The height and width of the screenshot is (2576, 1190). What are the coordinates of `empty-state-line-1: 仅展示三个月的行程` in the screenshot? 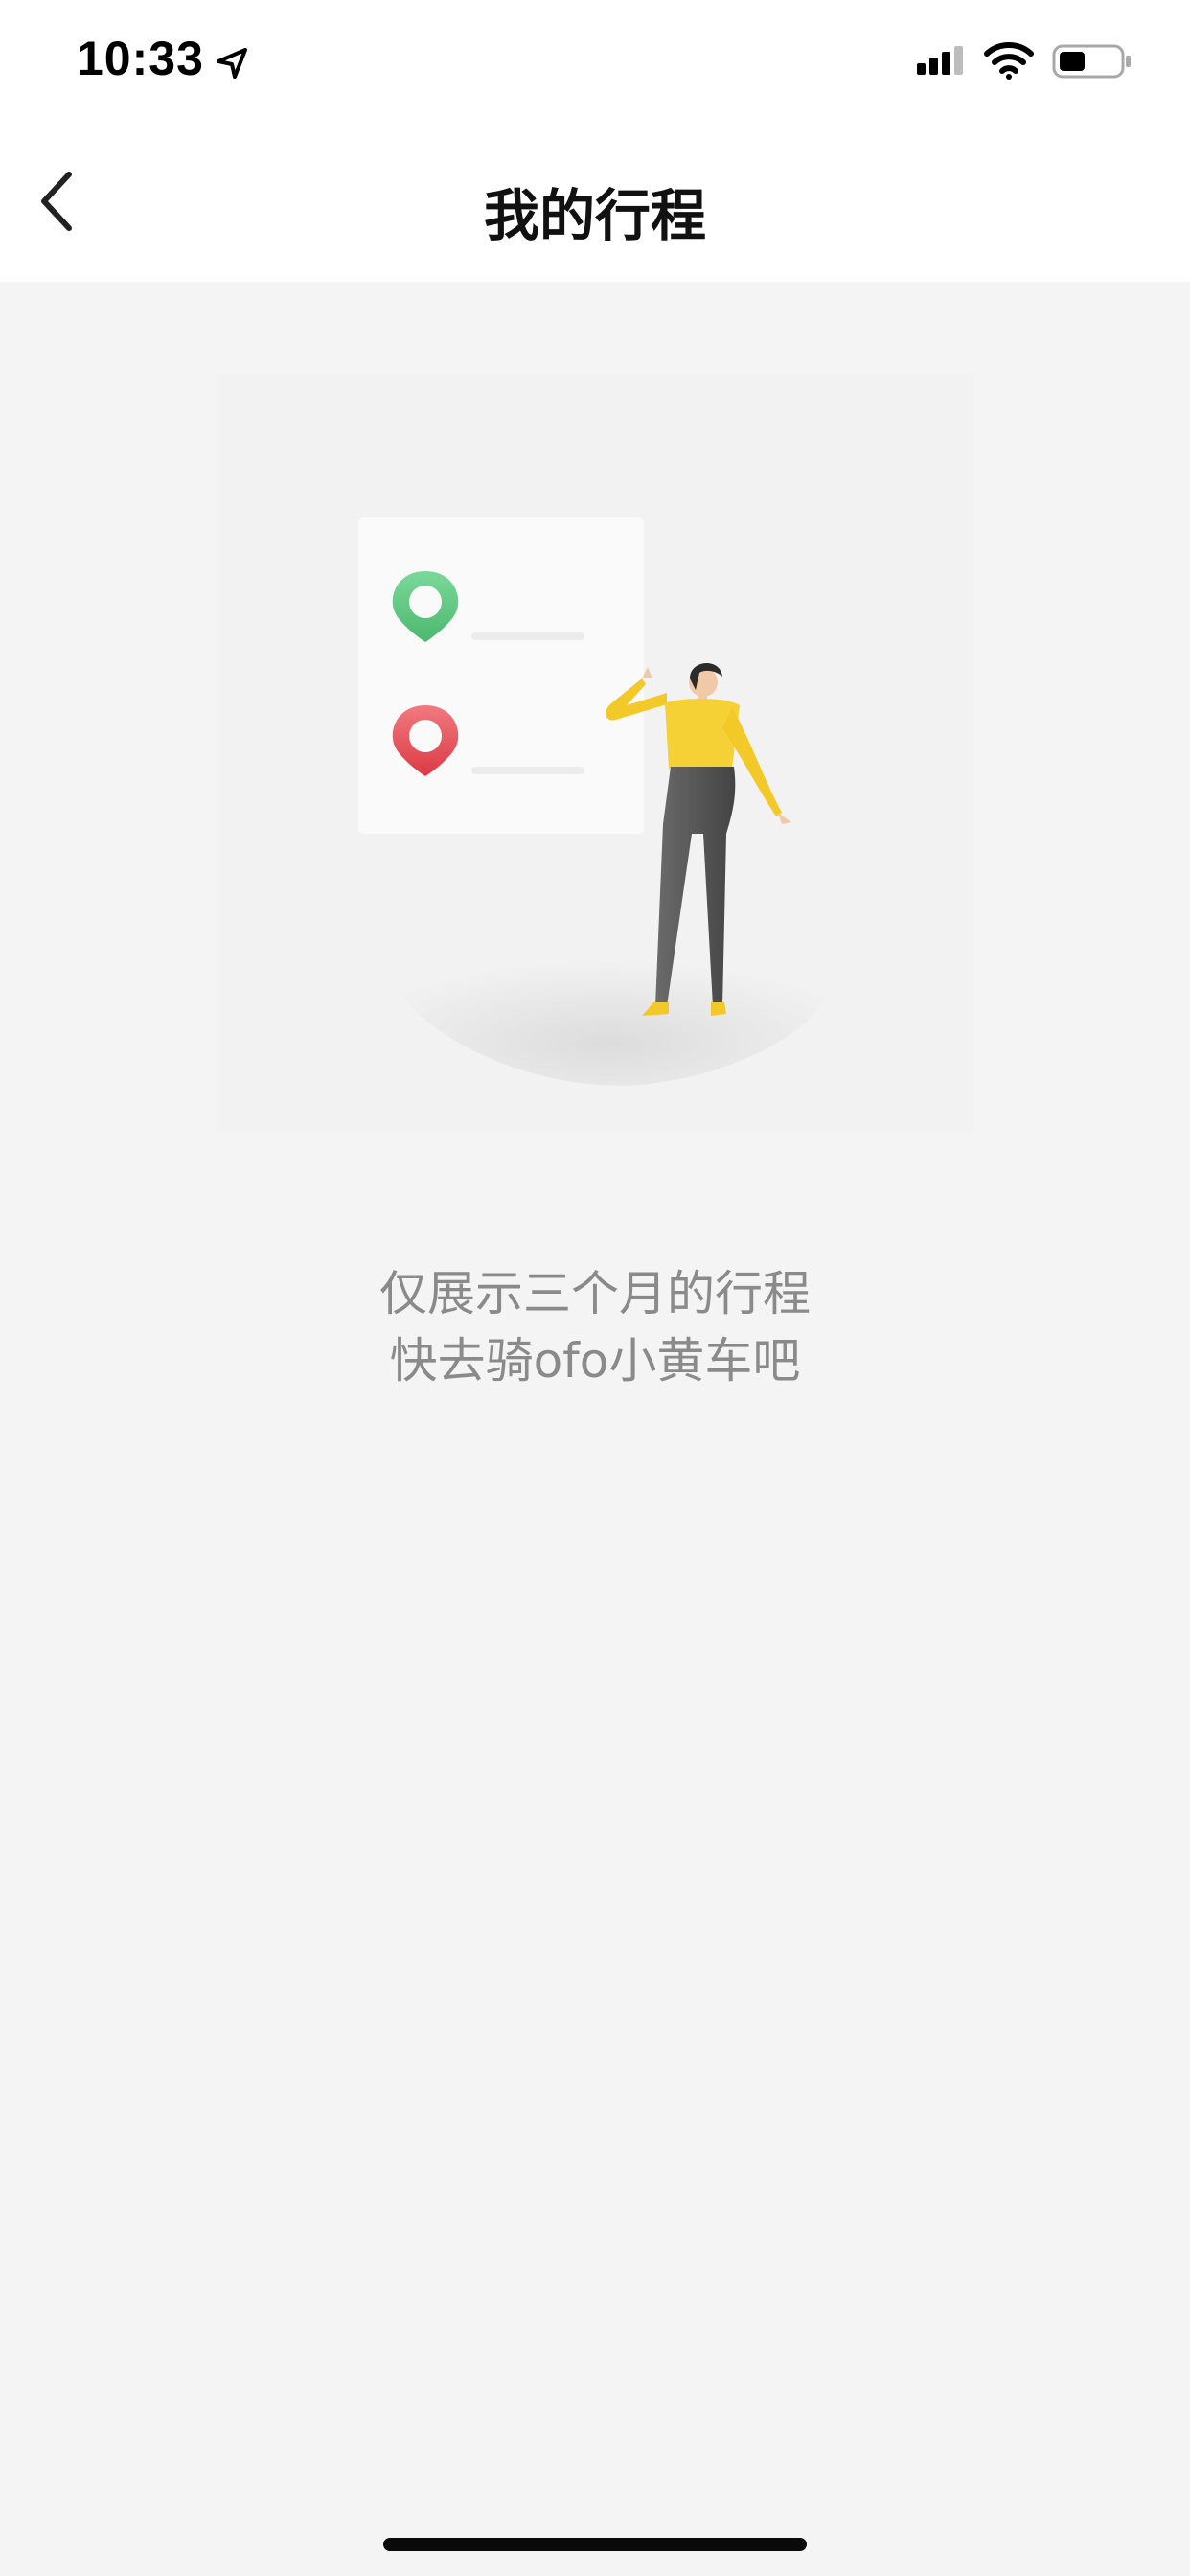 It's located at (595, 1294).